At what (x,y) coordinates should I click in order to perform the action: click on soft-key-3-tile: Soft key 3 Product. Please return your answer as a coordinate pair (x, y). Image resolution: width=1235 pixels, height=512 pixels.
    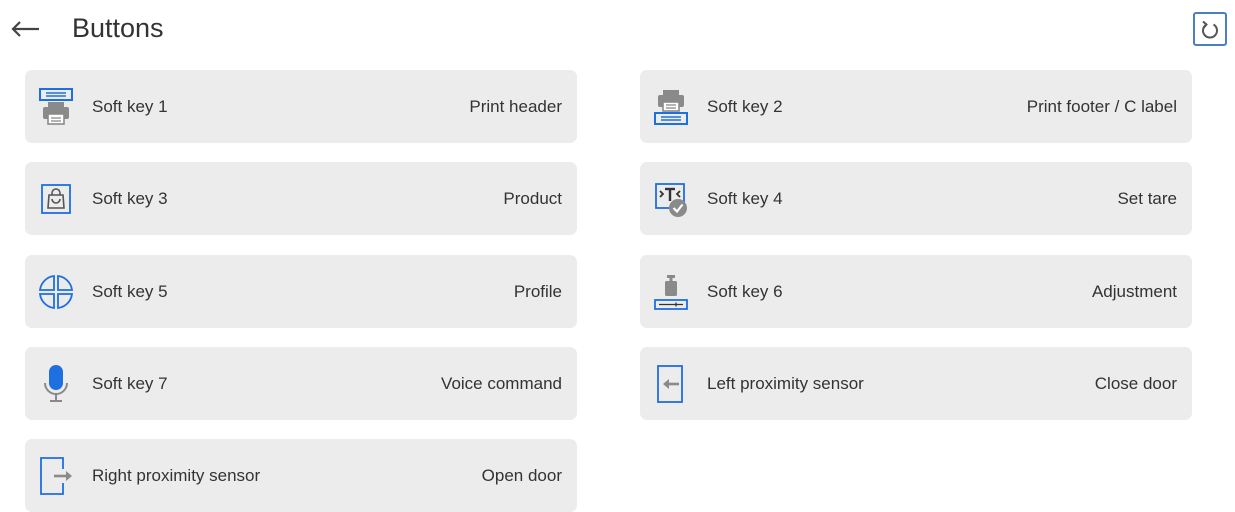
    Looking at the image, I should click on (301, 198).